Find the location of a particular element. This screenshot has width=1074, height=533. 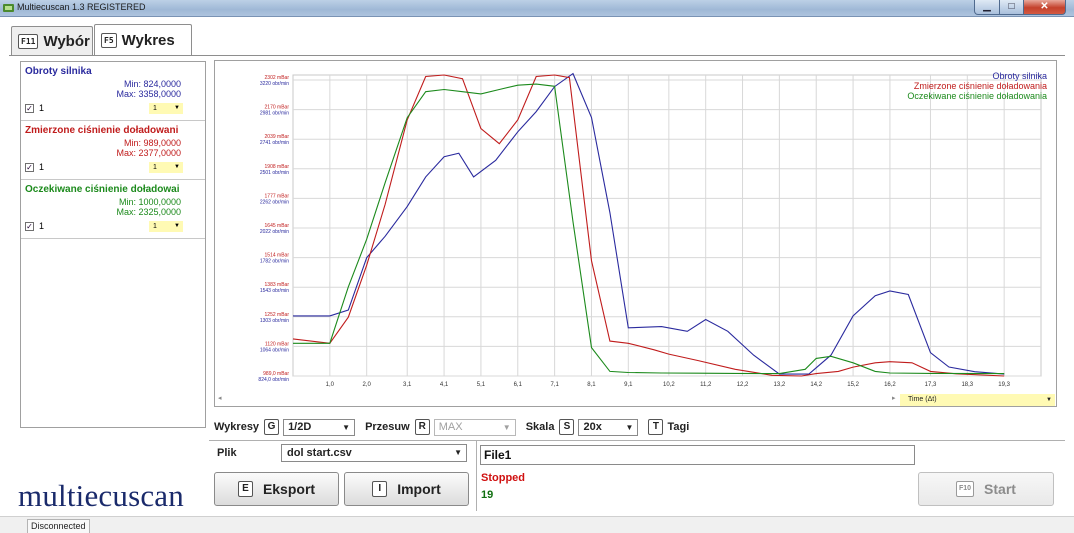

przesuw-key: R is located at coordinates (422, 427).